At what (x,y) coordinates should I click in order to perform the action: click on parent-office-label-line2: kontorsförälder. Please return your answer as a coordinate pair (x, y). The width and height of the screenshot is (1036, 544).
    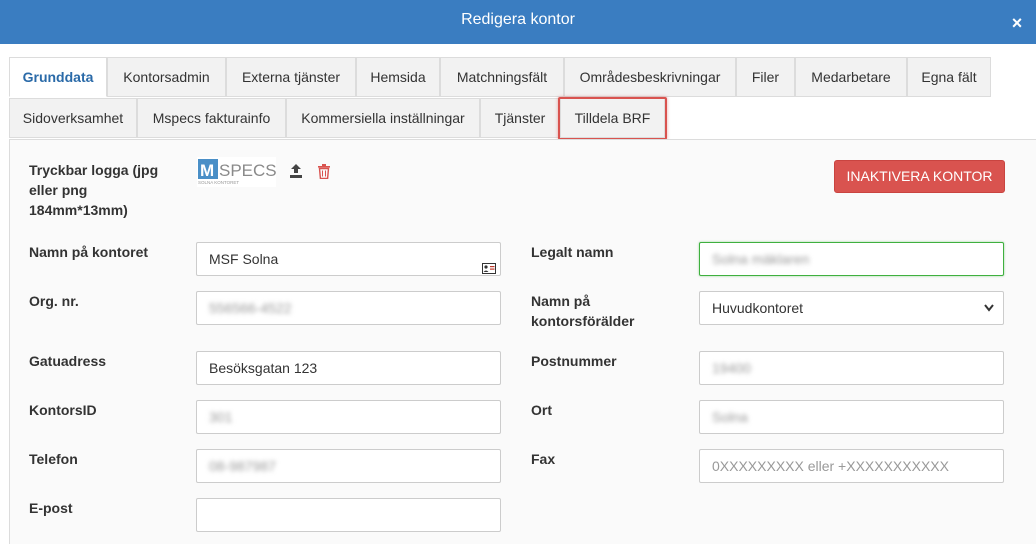
    Looking at the image, I should click on (583, 321).